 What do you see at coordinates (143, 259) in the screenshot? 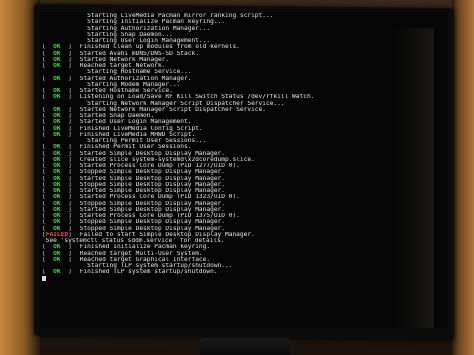
I see `console-message: Reached target Graphical Interface.` at bounding box center [143, 259].